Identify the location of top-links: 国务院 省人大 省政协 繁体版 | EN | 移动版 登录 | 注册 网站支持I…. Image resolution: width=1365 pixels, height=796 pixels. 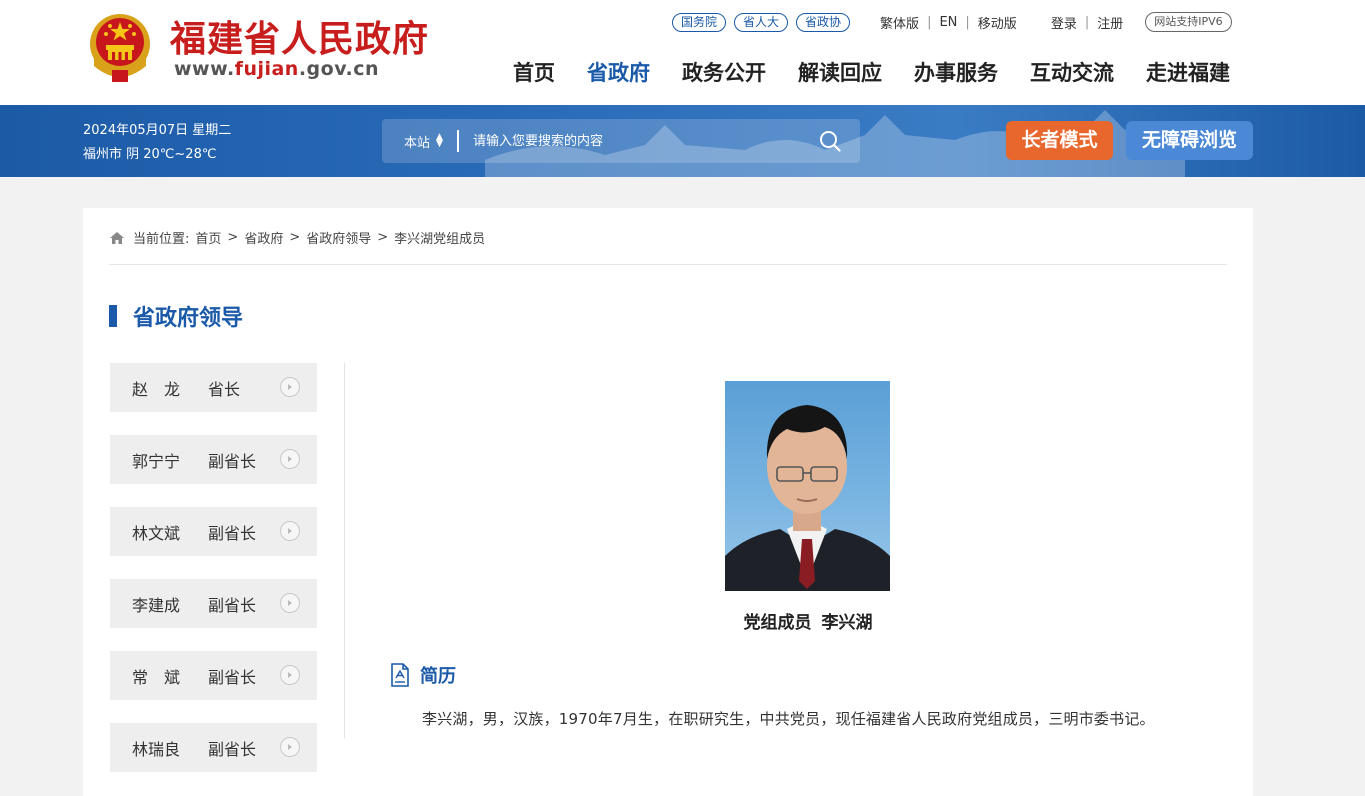
(952, 22).